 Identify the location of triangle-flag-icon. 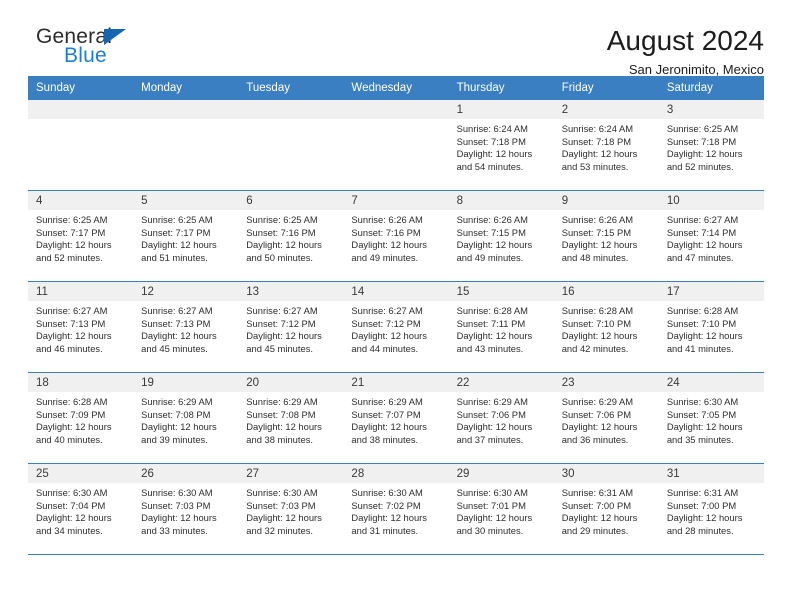
(115, 37).